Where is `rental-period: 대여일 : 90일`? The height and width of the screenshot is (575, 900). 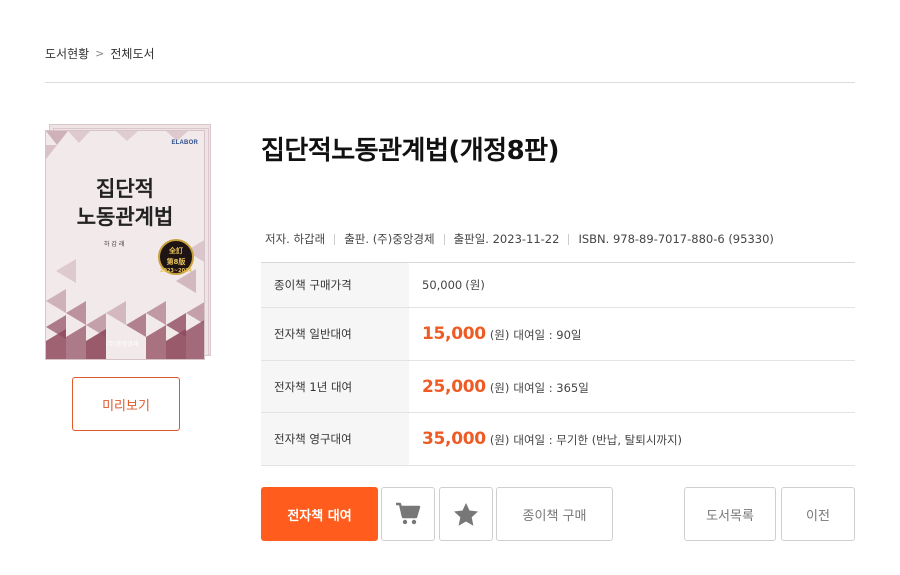
rental-period: 대여일 : 90일 is located at coordinates (547, 335).